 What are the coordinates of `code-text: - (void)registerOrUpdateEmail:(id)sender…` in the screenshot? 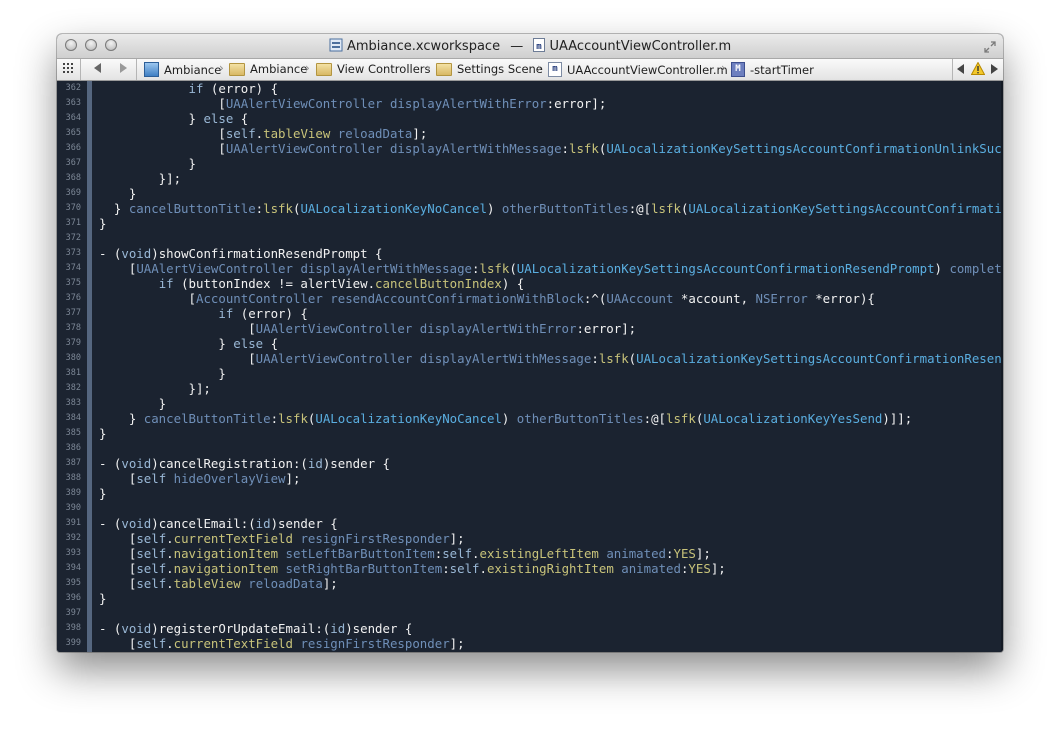 It's located at (255, 628).